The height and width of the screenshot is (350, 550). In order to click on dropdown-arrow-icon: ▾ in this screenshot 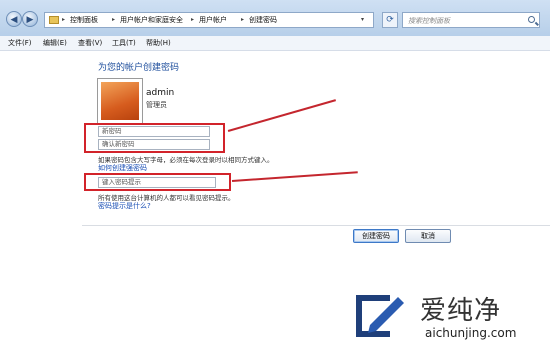, I will do `click(362, 20)`.